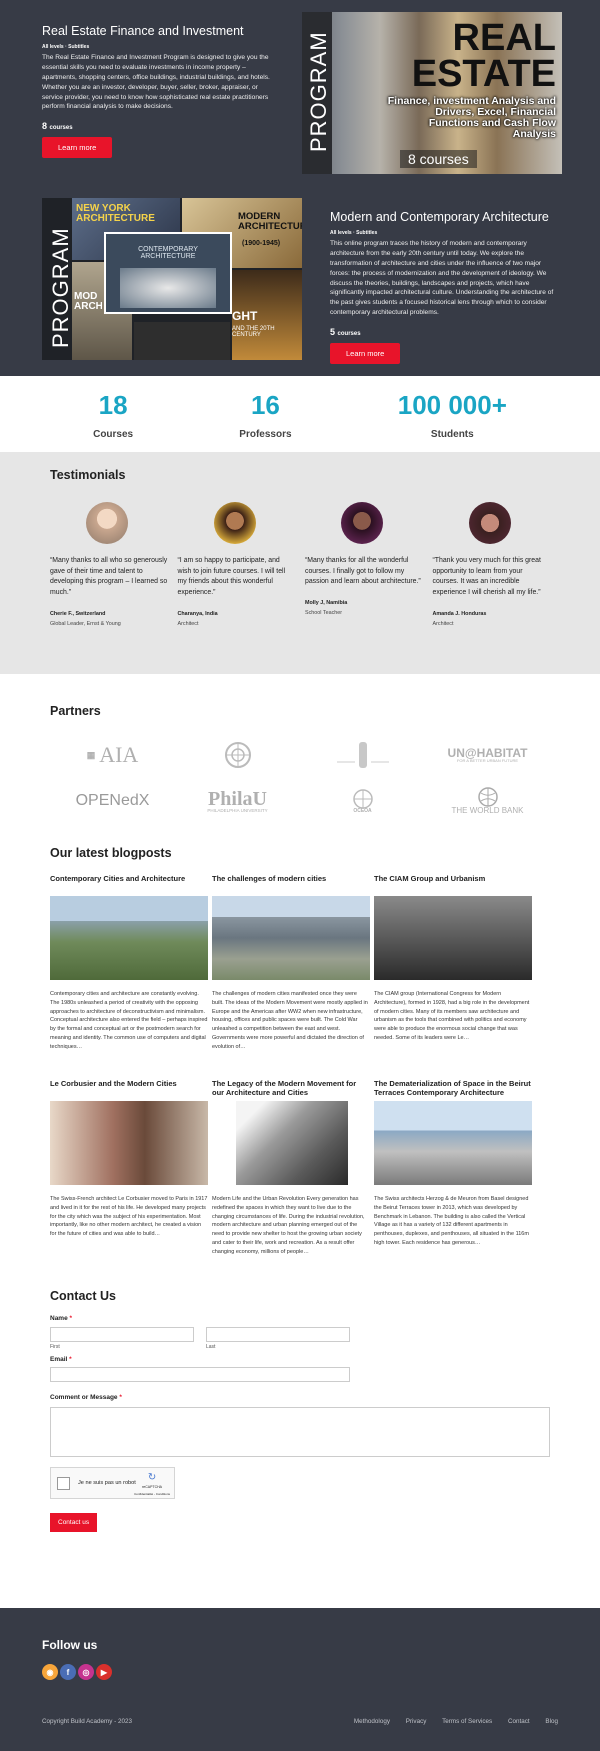 Image resolution: width=600 pixels, height=1751 pixels. Describe the element at coordinates (152, 1484) in the screenshot. I see `recaptcha-icon: ↻ reCAPTCHA Confidentialité - Conditions` at that location.